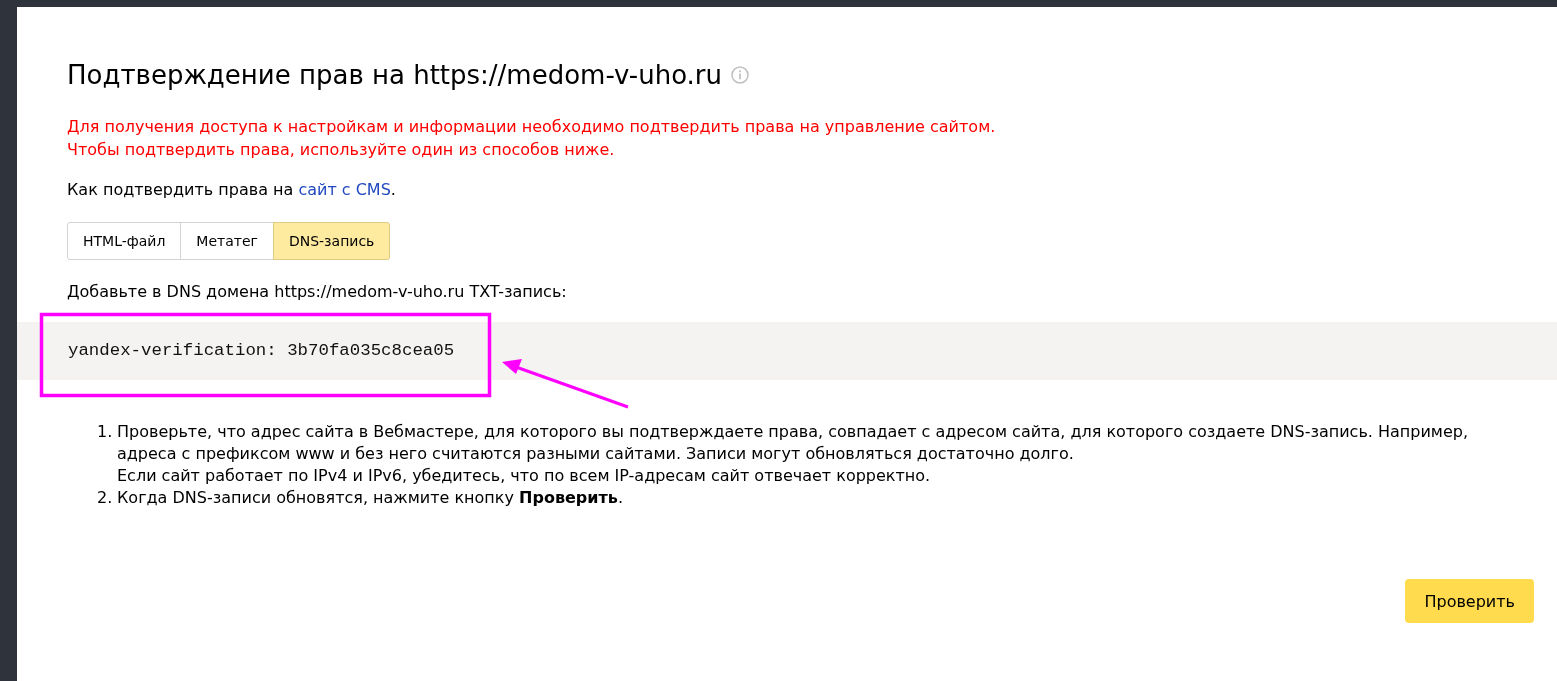 The height and width of the screenshot is (681, 1557). I want to click on warning-text: Для получения доступа к настройкам и информации необходимо подтвердить права на управление сайтом., so click(531, 127).